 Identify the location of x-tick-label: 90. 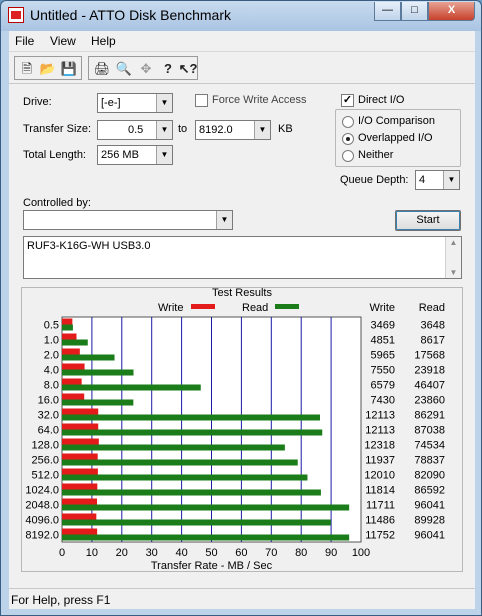
(331, 553).